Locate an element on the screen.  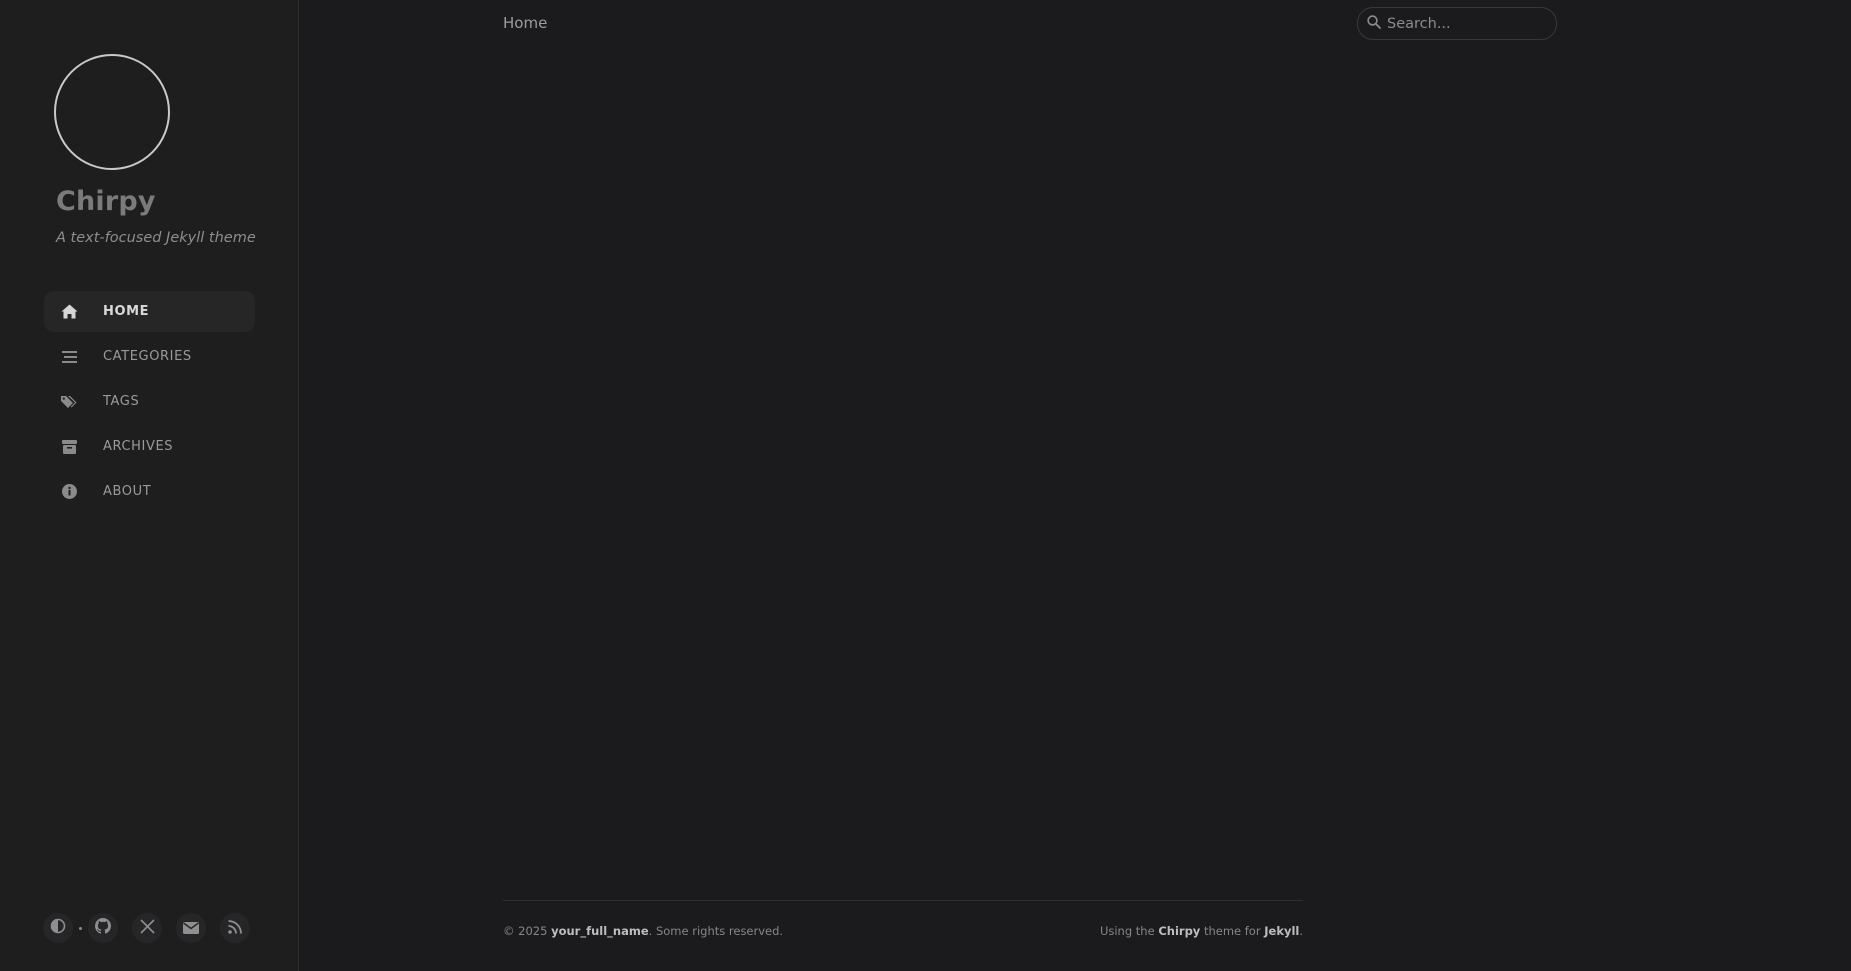
jekyll-link: Jekyll is located at coordinates (1281, 931).